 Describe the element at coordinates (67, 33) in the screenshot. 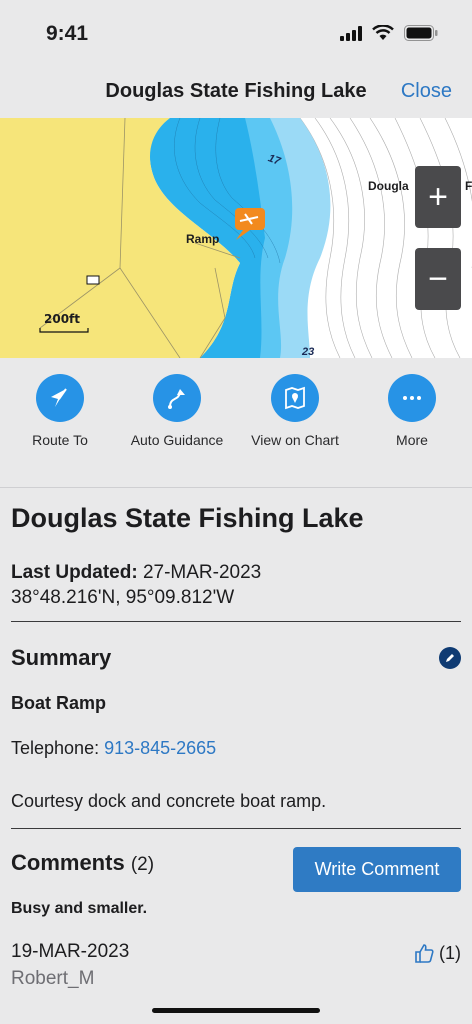

I see `status-time: 9:41` at that location.